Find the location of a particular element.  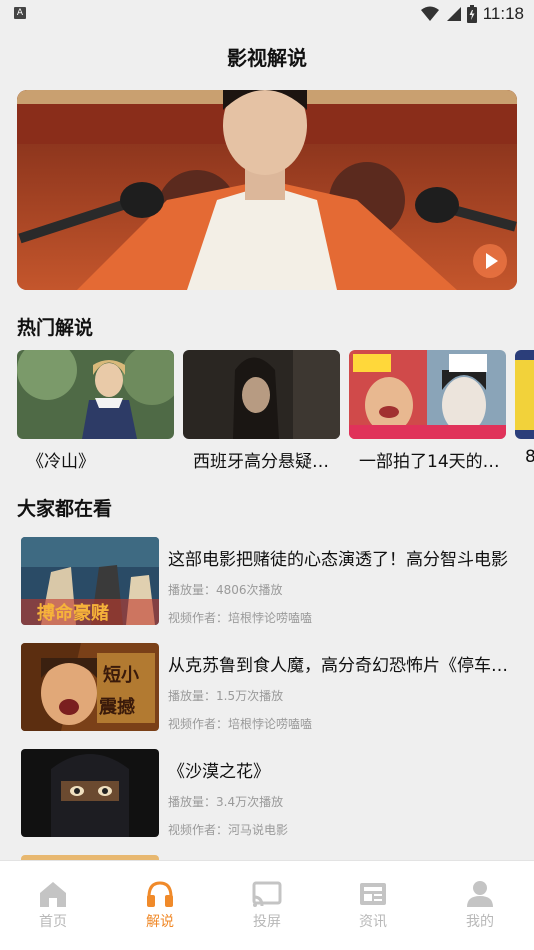

tab-news: 资讯 is located at coordinates (373, 905).